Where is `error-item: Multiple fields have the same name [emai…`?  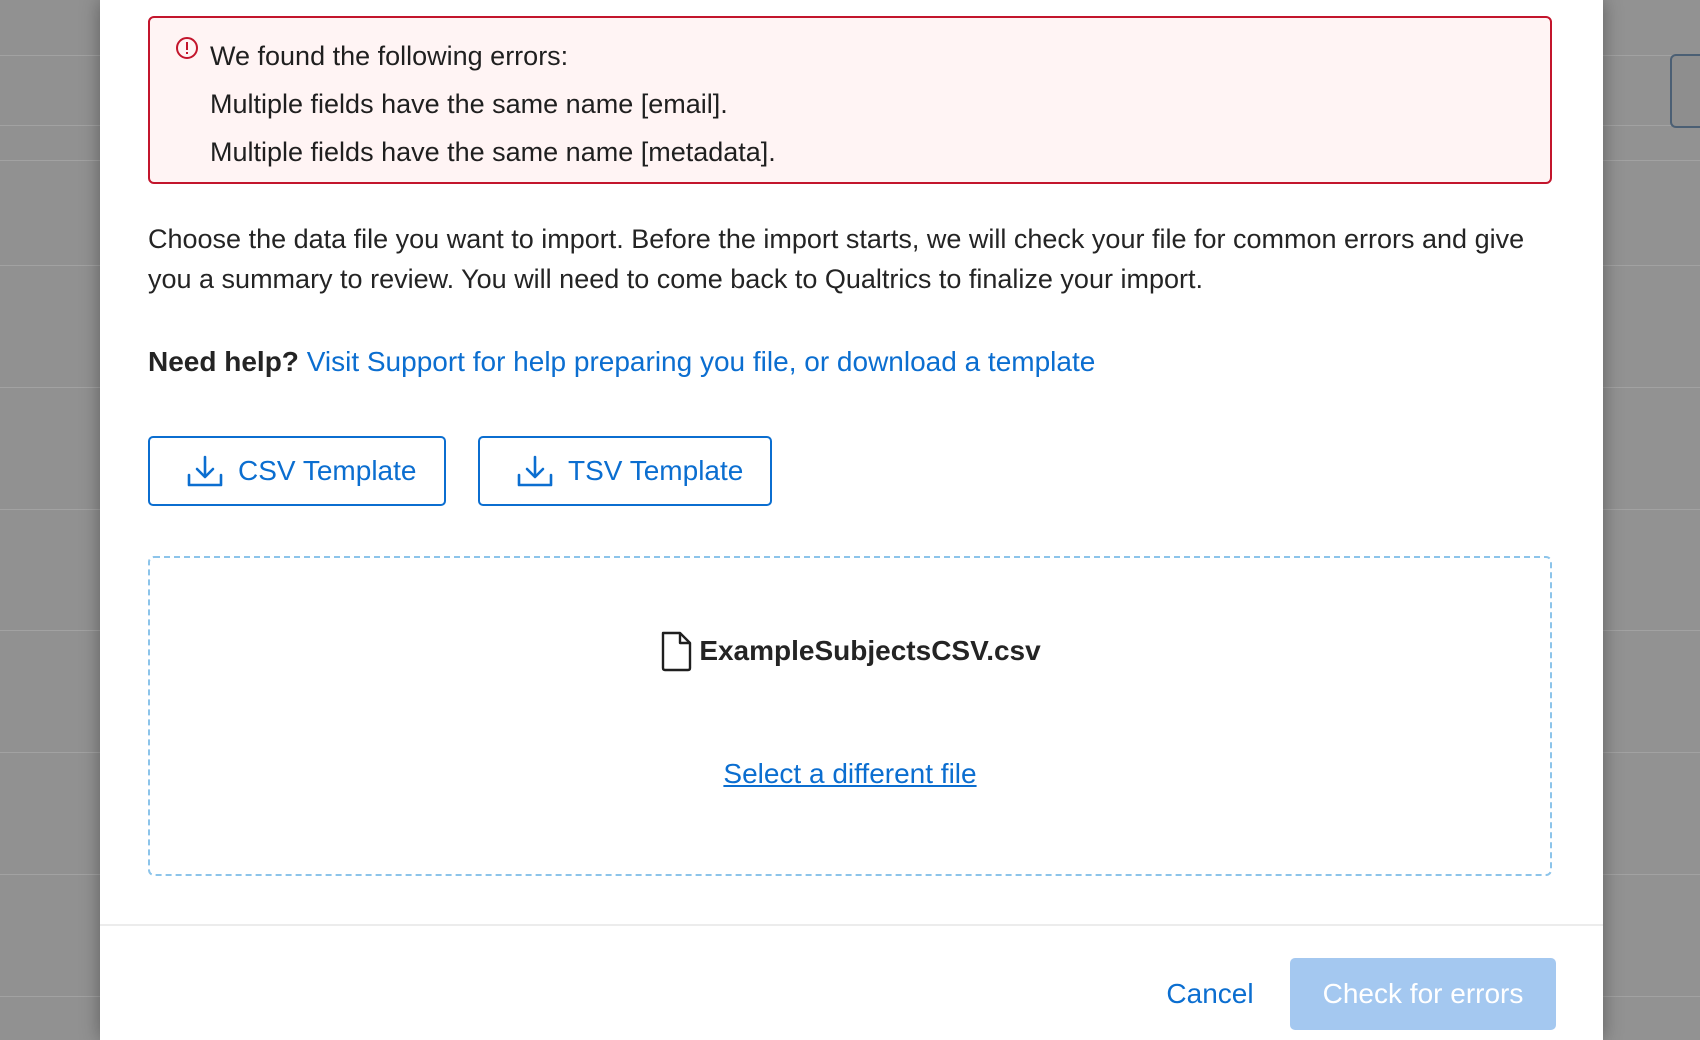
error-item: Multiple fields have the same name [emai… is located at coordinates (469, 104).